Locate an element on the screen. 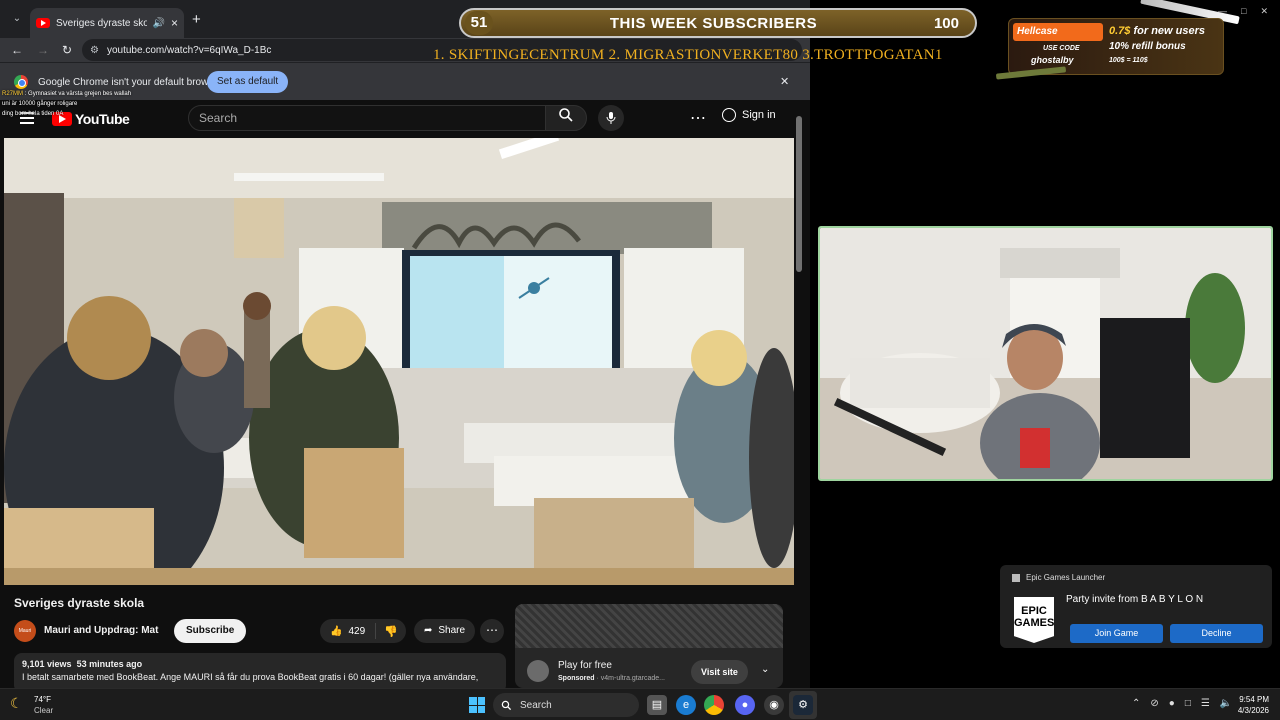 The height and width of the screenshot is (720, 1280). share-label: Share is located at coordinates (452, 630).